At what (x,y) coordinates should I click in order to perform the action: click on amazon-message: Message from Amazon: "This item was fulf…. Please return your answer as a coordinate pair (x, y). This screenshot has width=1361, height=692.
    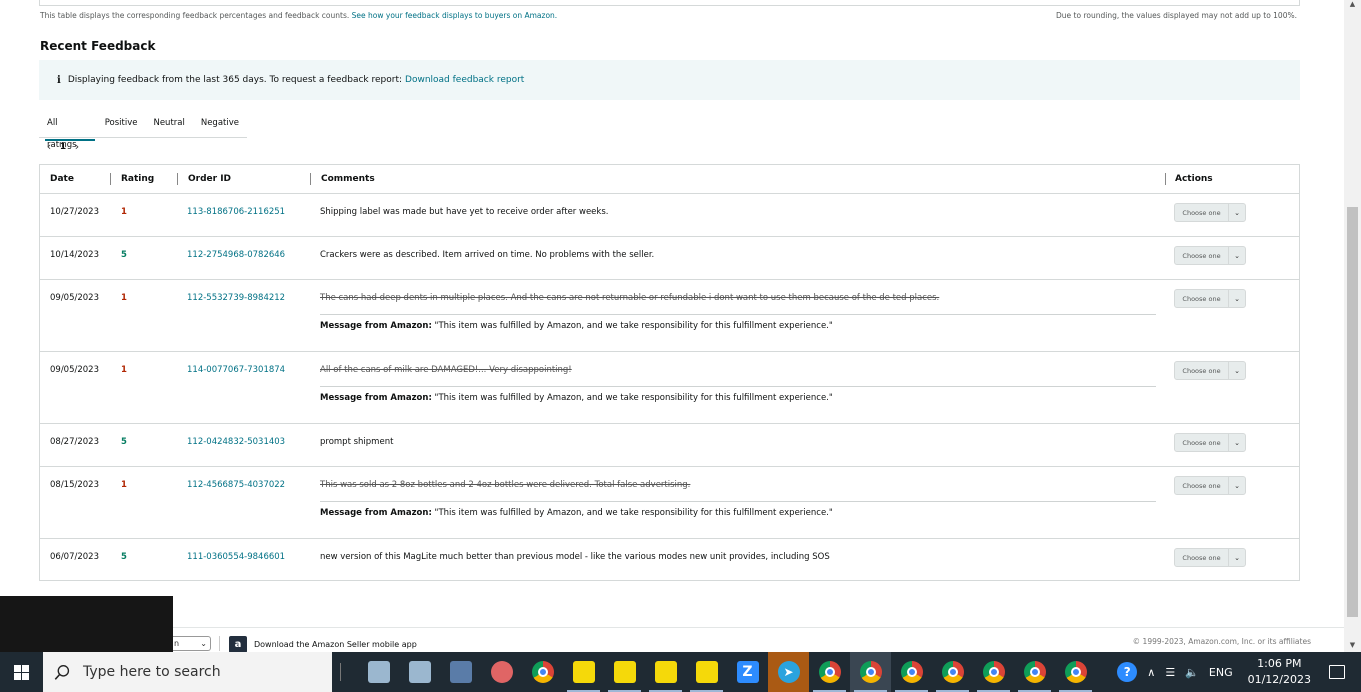
    Looking at the image, I should click on (576, 326).